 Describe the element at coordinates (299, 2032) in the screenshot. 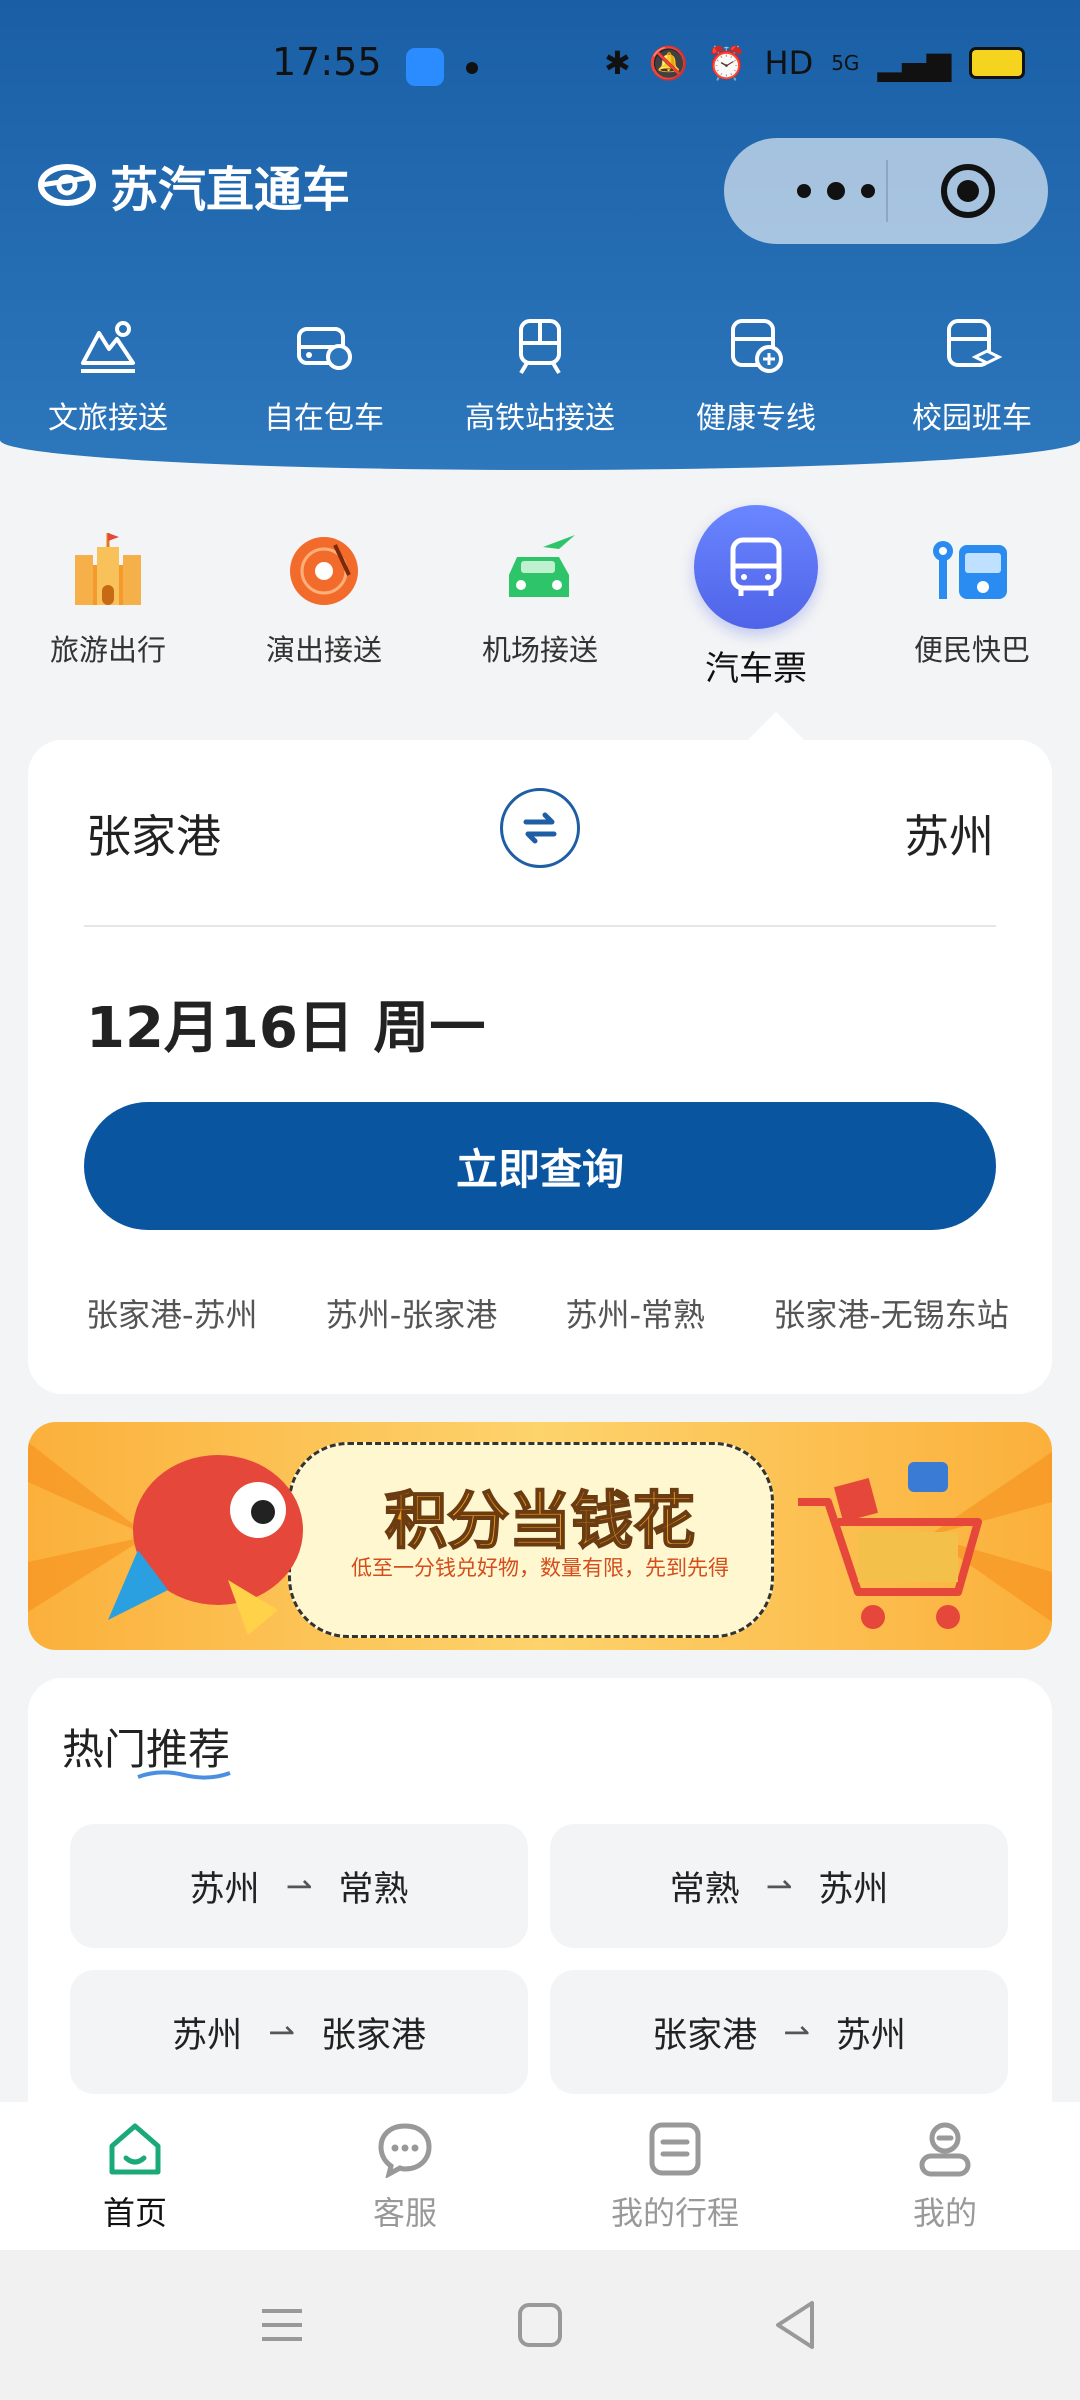

I see `hot-route-card: 苏州 ⇀ 张家港` at that location.